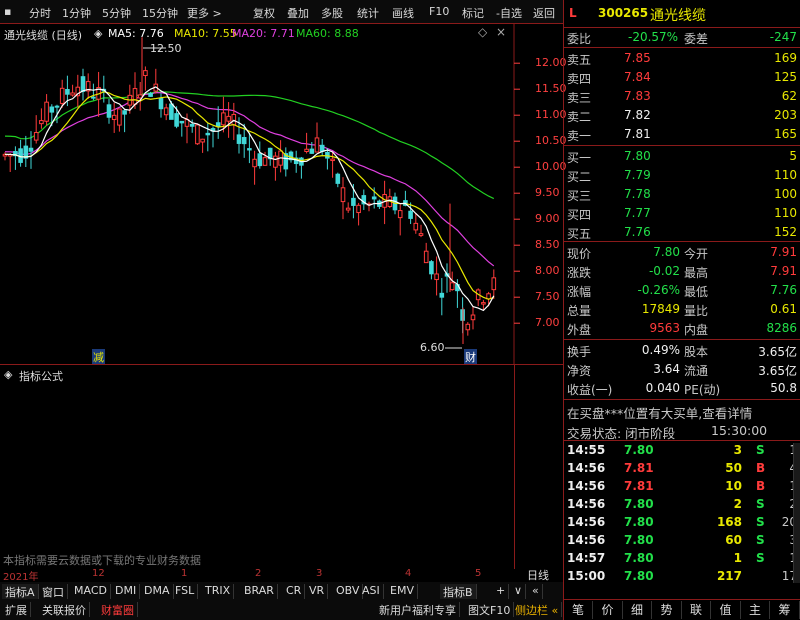 The width and height of the screenshot is (800, 620). Describe the element at coordinates (682, 134) in the screenshot. I see `order-row: 卖一 7.81 165` at that location.